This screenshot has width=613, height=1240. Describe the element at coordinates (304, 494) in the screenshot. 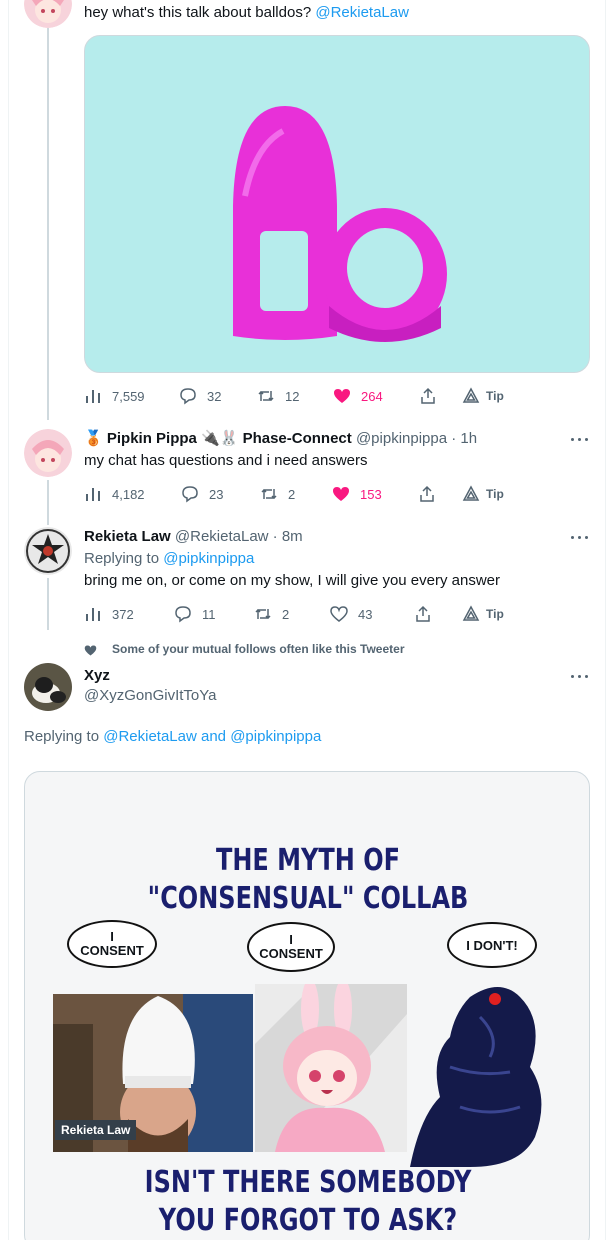

I see `tweet-actions: 4,182 23 2 153 Tip` at that location.